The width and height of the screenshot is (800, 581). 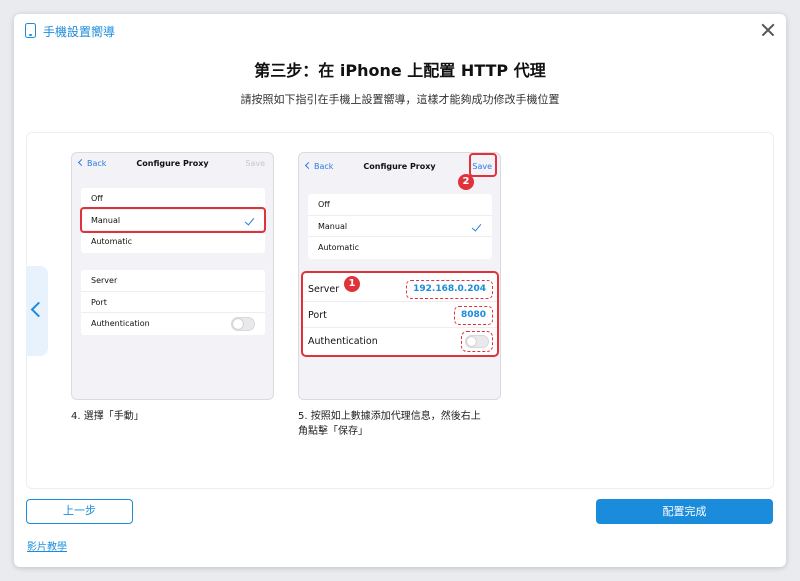 What do you see at coordinates (400, 70) in the screenshot?
I see `page-title: 第三步：在 iPhone 上配置 HTTP 代理` at bounding box center [400, 70].